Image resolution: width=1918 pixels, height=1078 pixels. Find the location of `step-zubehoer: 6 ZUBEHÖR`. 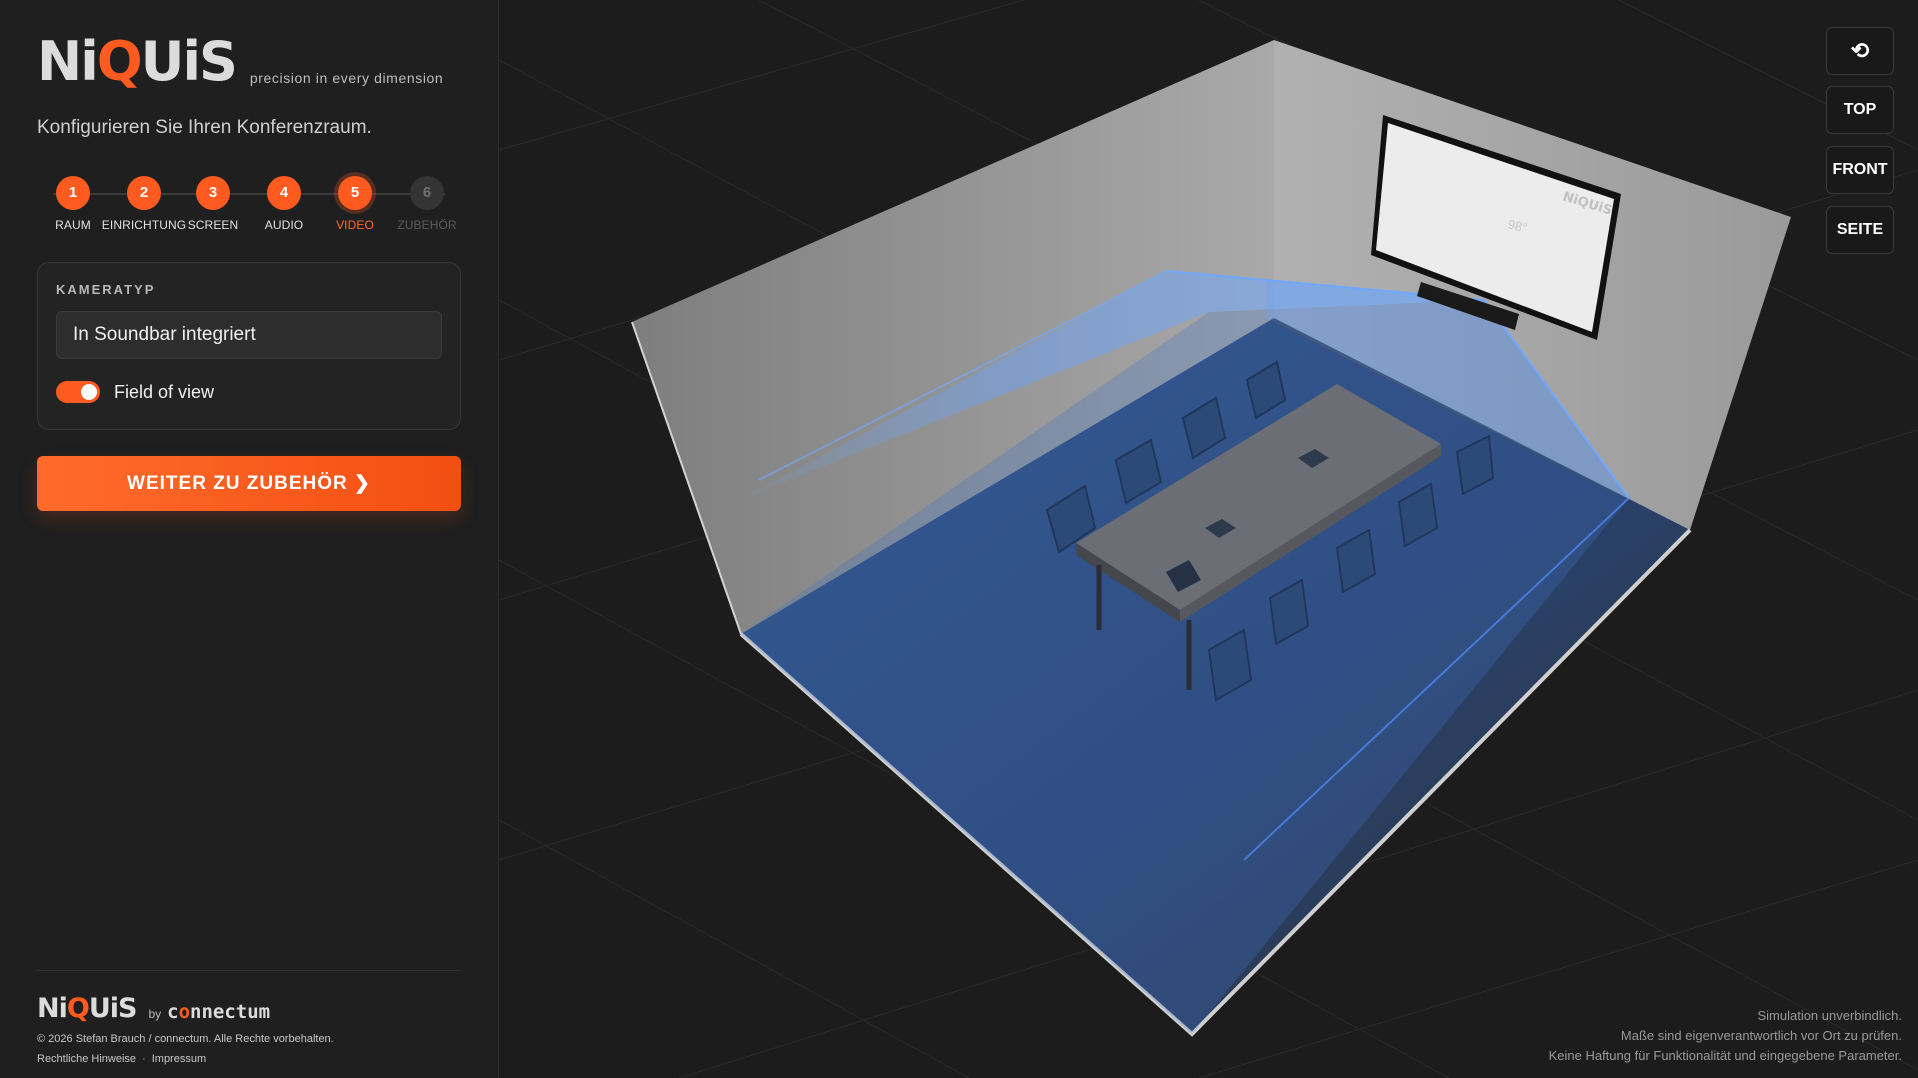

step-zubehoer: 6 ZUBEHÖR is located at coordinates (427, 204).